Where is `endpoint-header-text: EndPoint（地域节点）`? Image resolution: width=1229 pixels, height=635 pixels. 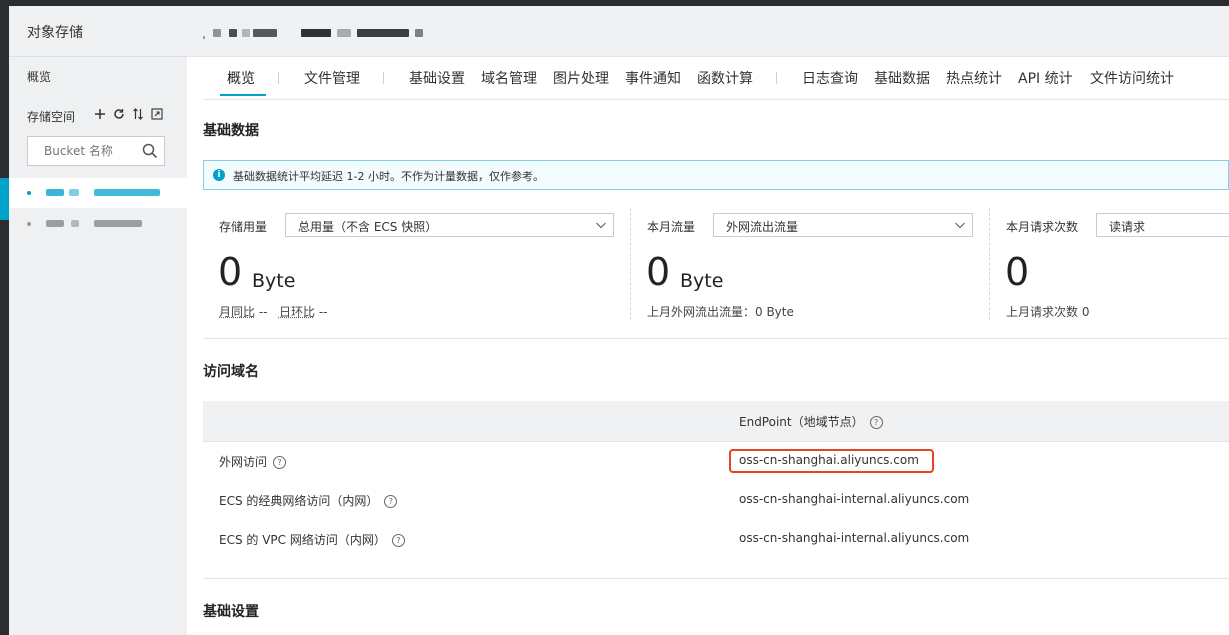
endpoint-header-text: EndPoint（地域节点） is located at coordinates (801, 422).